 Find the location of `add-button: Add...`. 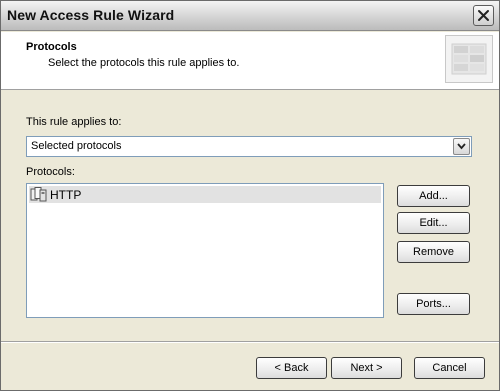

add-button: Add... is located at coordinates (433, 196).